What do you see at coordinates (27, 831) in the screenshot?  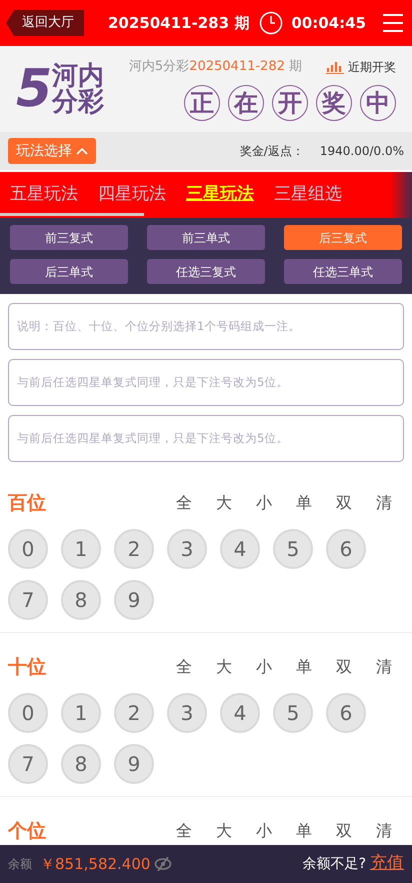 I see `position-title: 个位` at bounding box center [27, 831].